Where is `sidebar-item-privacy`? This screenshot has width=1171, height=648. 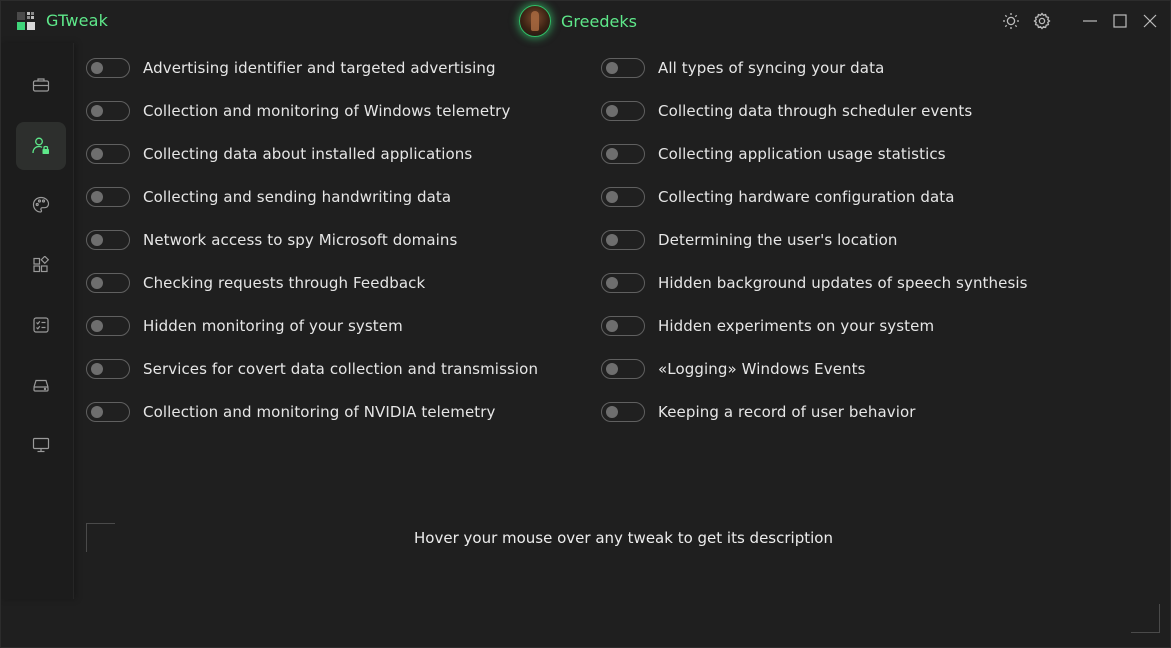
sidebar-item-privacy is located at coordinates (41, 146).